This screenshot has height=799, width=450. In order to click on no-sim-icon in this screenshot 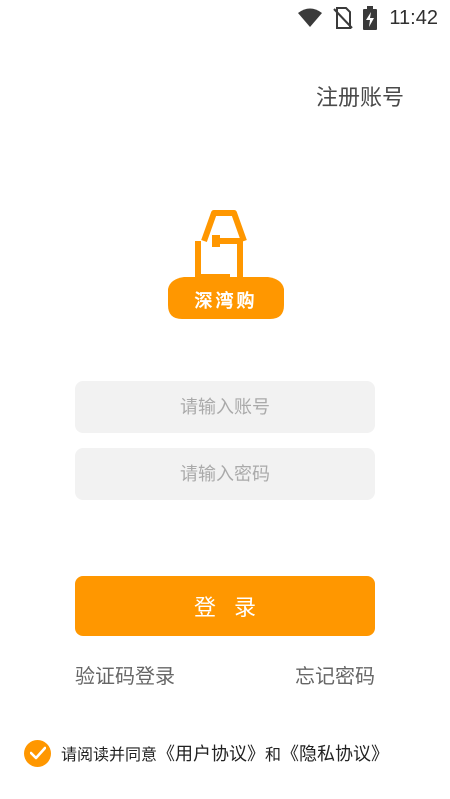, I will do `click(343, 18)`.